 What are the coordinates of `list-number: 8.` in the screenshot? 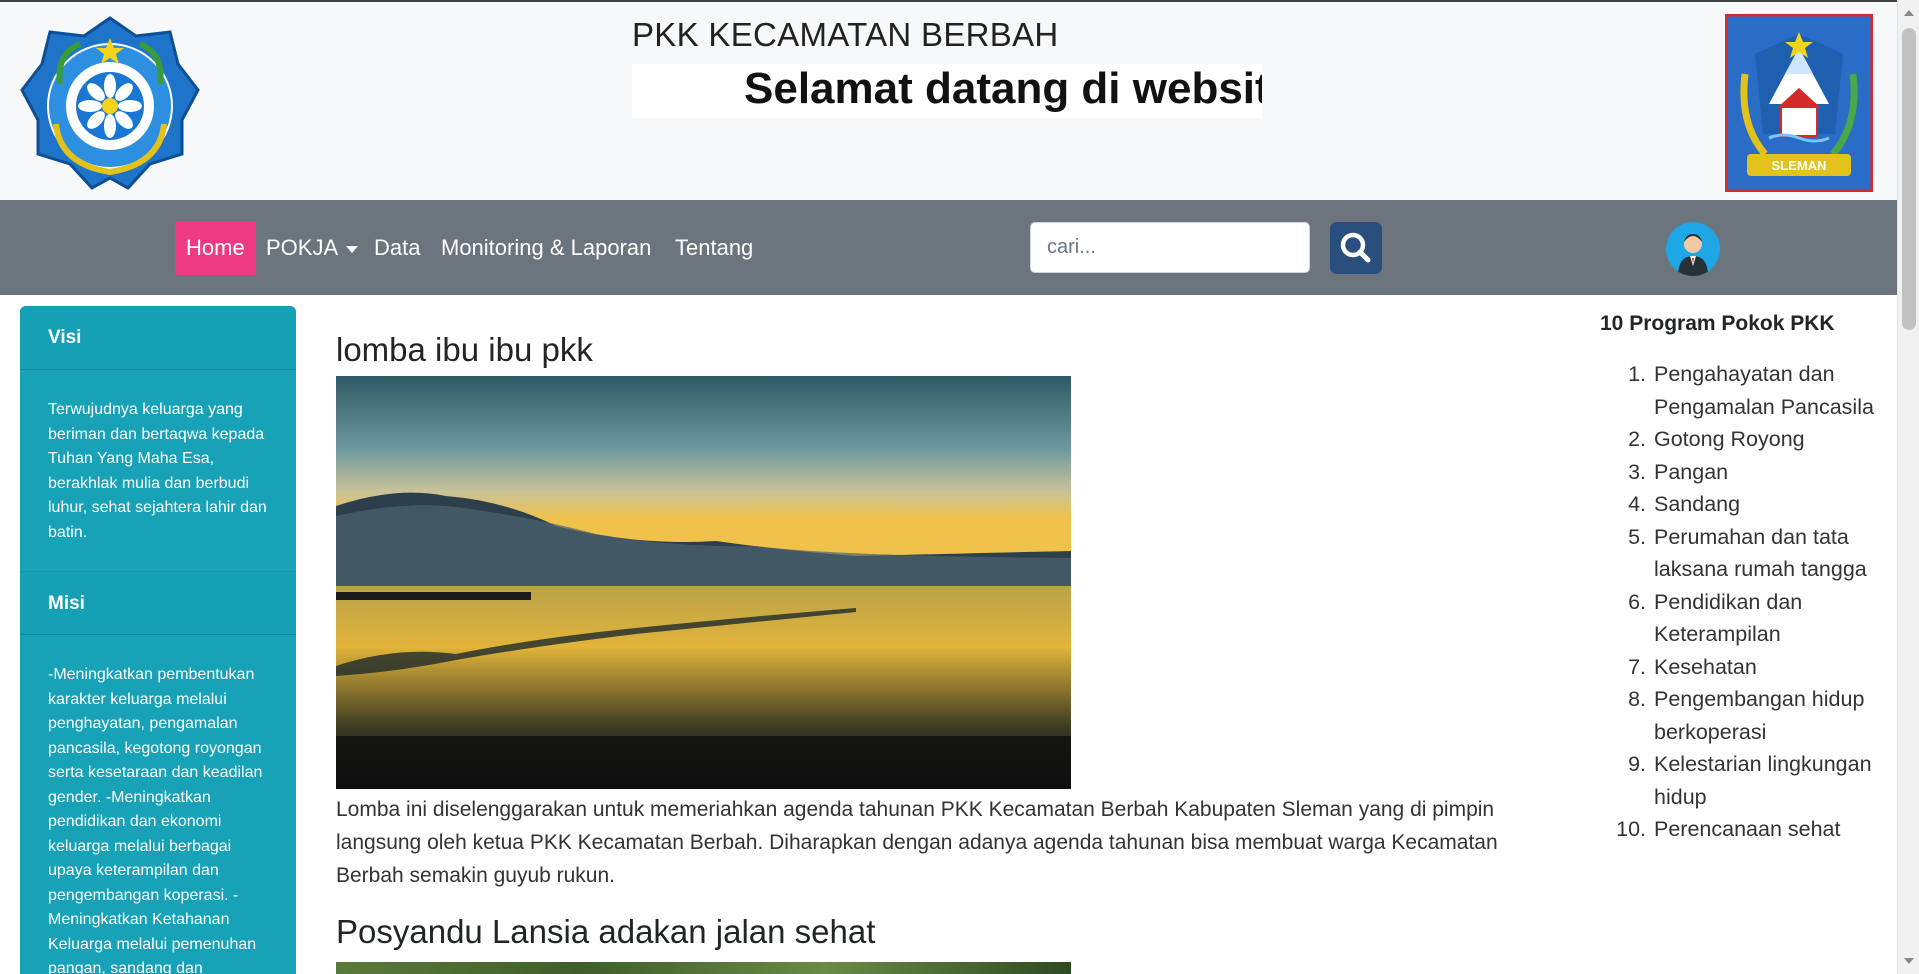 It's located at (1637, 699).